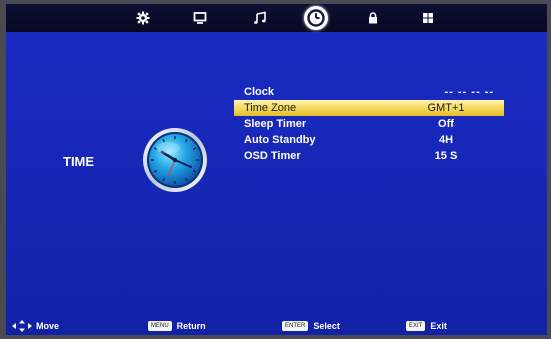  I want to click on sleep-timer-value: Off, so click(446, 124).